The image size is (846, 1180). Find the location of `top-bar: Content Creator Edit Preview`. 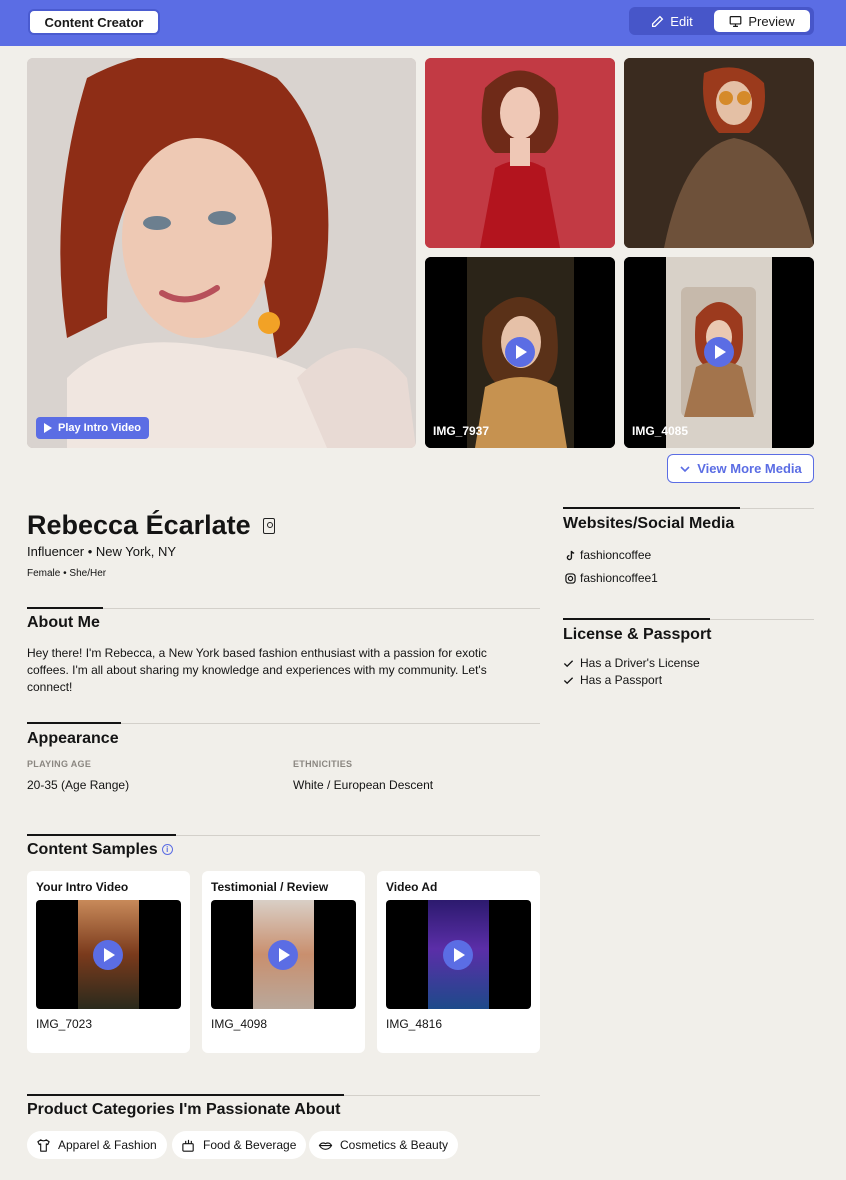

top-bar: Content Creator Edit Preview is located at coordinates (423, 23).